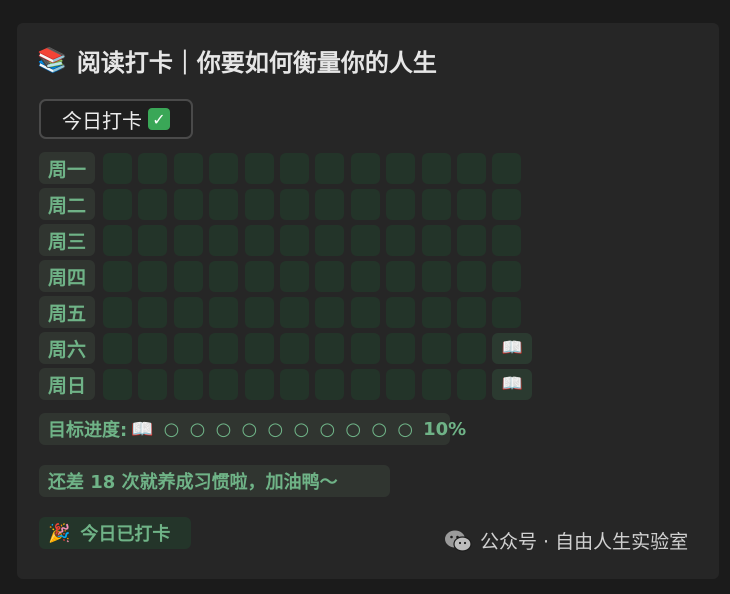 The height and width of the screenshot is (594, 730). Describe the element at coordinates (59, 533) in the screenshot. I see `party-popper-icon: 🎉` at that location.